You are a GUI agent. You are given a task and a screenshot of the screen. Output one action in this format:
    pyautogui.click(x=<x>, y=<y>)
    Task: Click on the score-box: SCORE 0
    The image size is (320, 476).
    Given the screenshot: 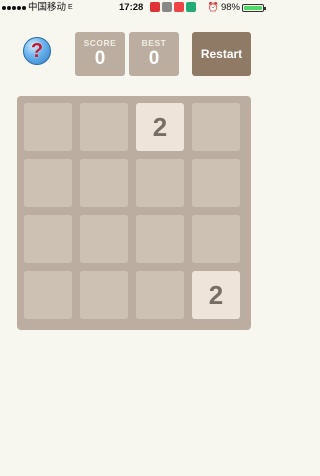 What is the action you would take?
    pyautogui.click(x=100, y=54)
    